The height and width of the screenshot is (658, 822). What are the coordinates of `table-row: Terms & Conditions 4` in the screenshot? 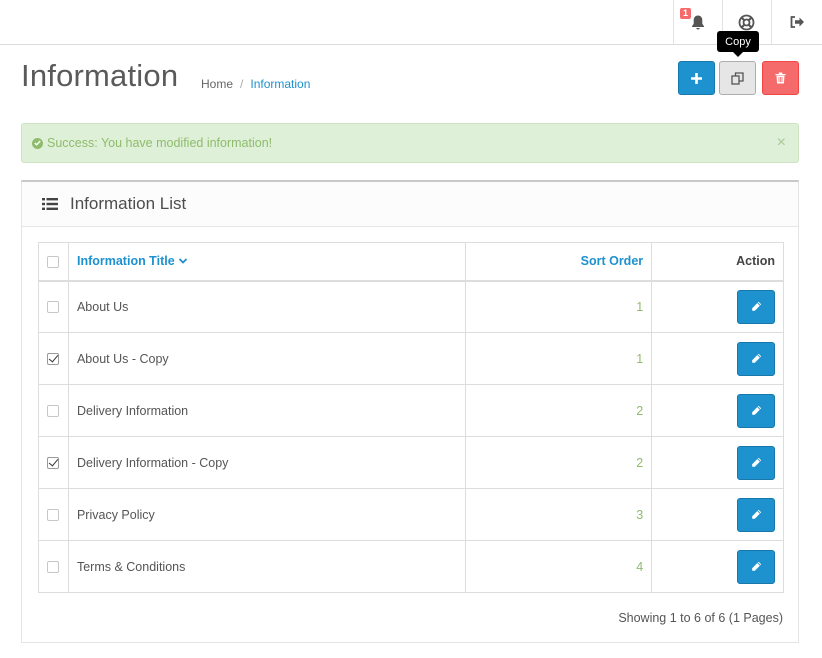 It's located at (411, 566).